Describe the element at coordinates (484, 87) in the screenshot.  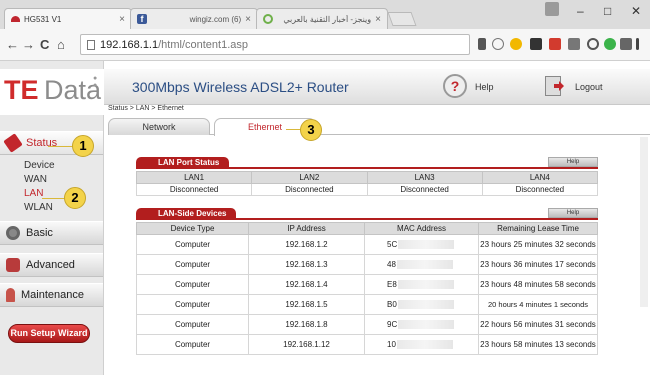
I see `help-link: Help` at that location.